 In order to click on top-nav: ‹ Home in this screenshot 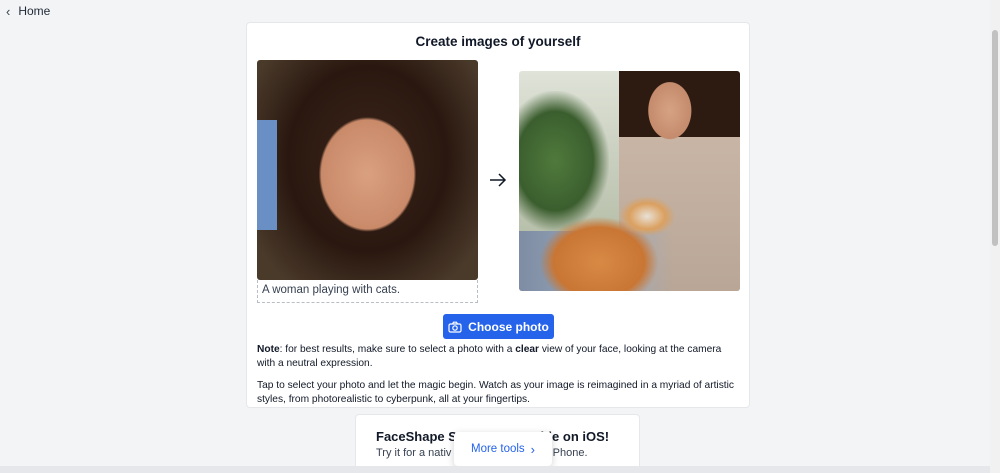, I will do `click(495, 11)`.